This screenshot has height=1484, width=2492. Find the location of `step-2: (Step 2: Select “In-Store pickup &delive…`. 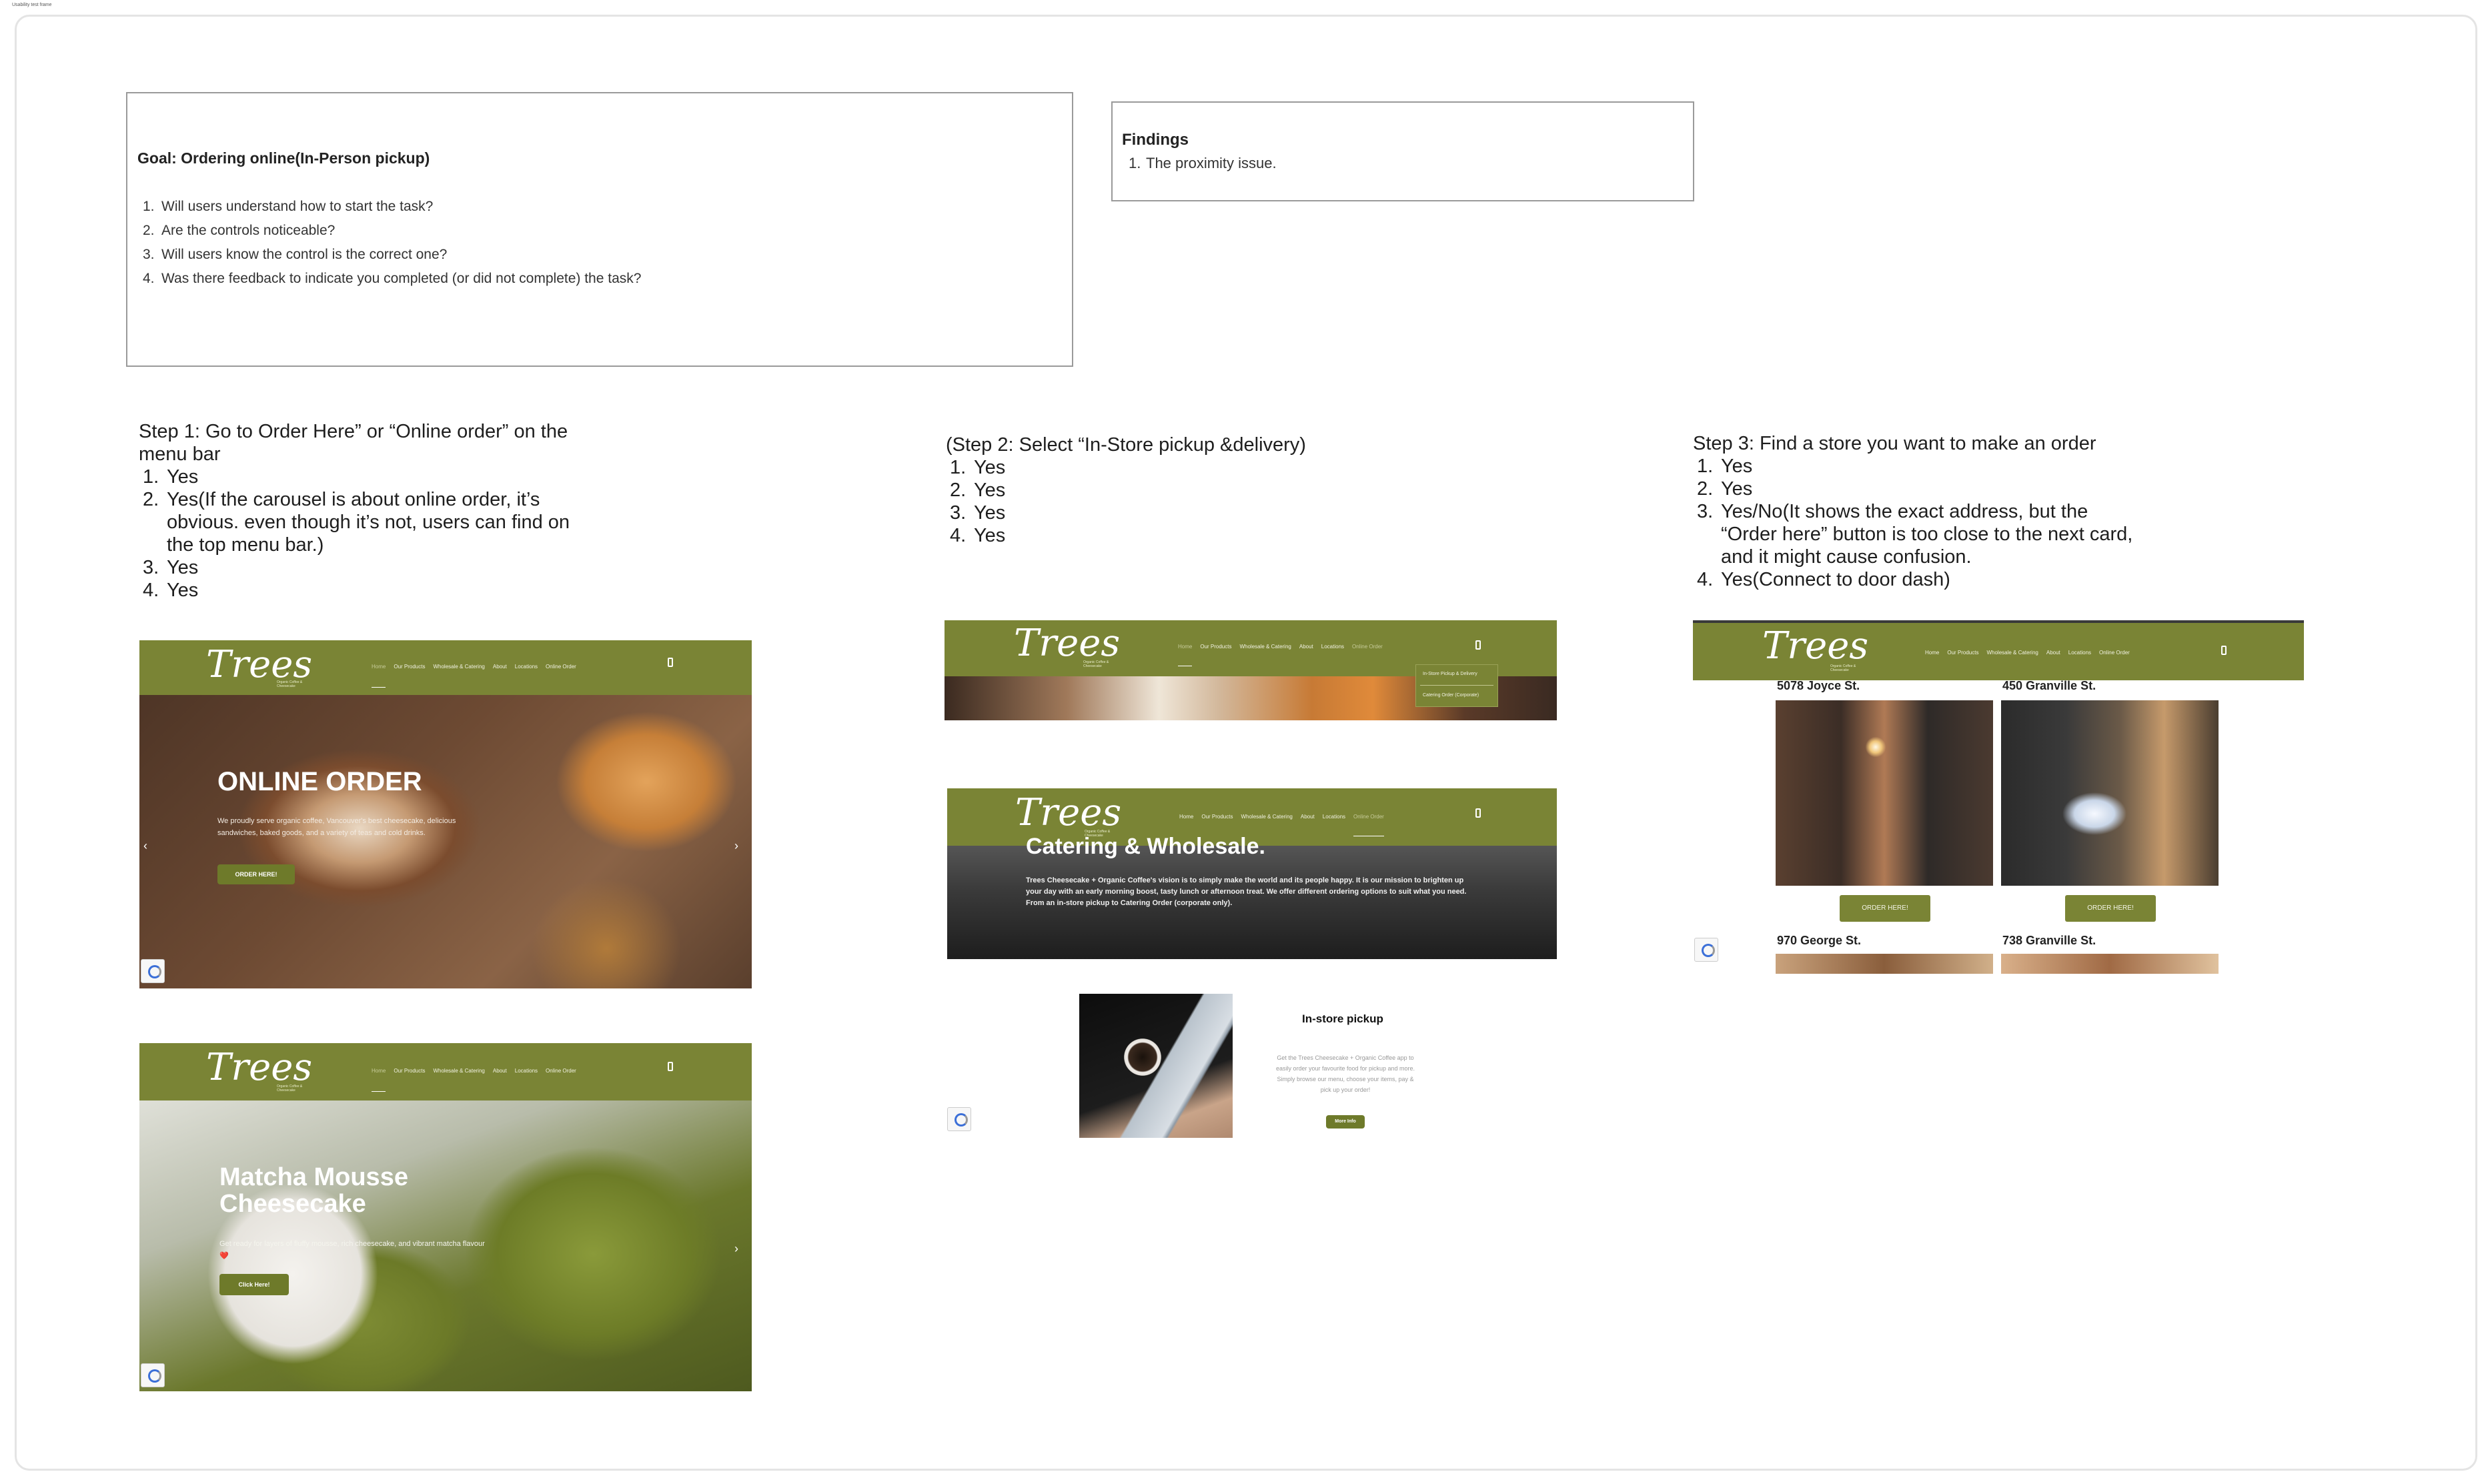

step-2: (Step 2: Select “In-Store pickup &delive… is located at coordinates (1186, 491).